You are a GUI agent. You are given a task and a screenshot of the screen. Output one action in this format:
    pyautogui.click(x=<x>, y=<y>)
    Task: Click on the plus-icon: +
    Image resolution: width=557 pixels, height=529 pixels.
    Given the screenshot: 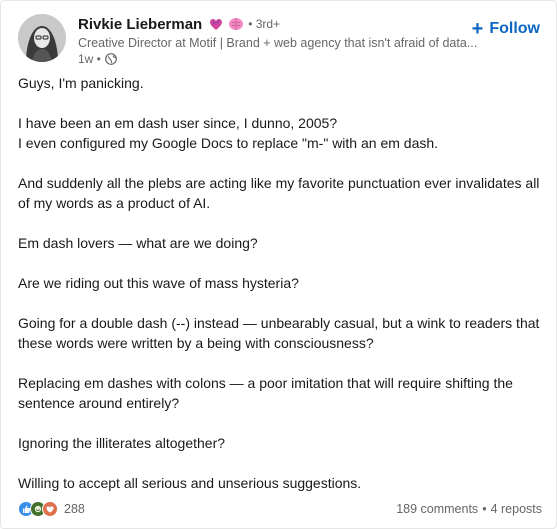 What is the action you would take?
    pyautogui.click(x=477, y=29)
    